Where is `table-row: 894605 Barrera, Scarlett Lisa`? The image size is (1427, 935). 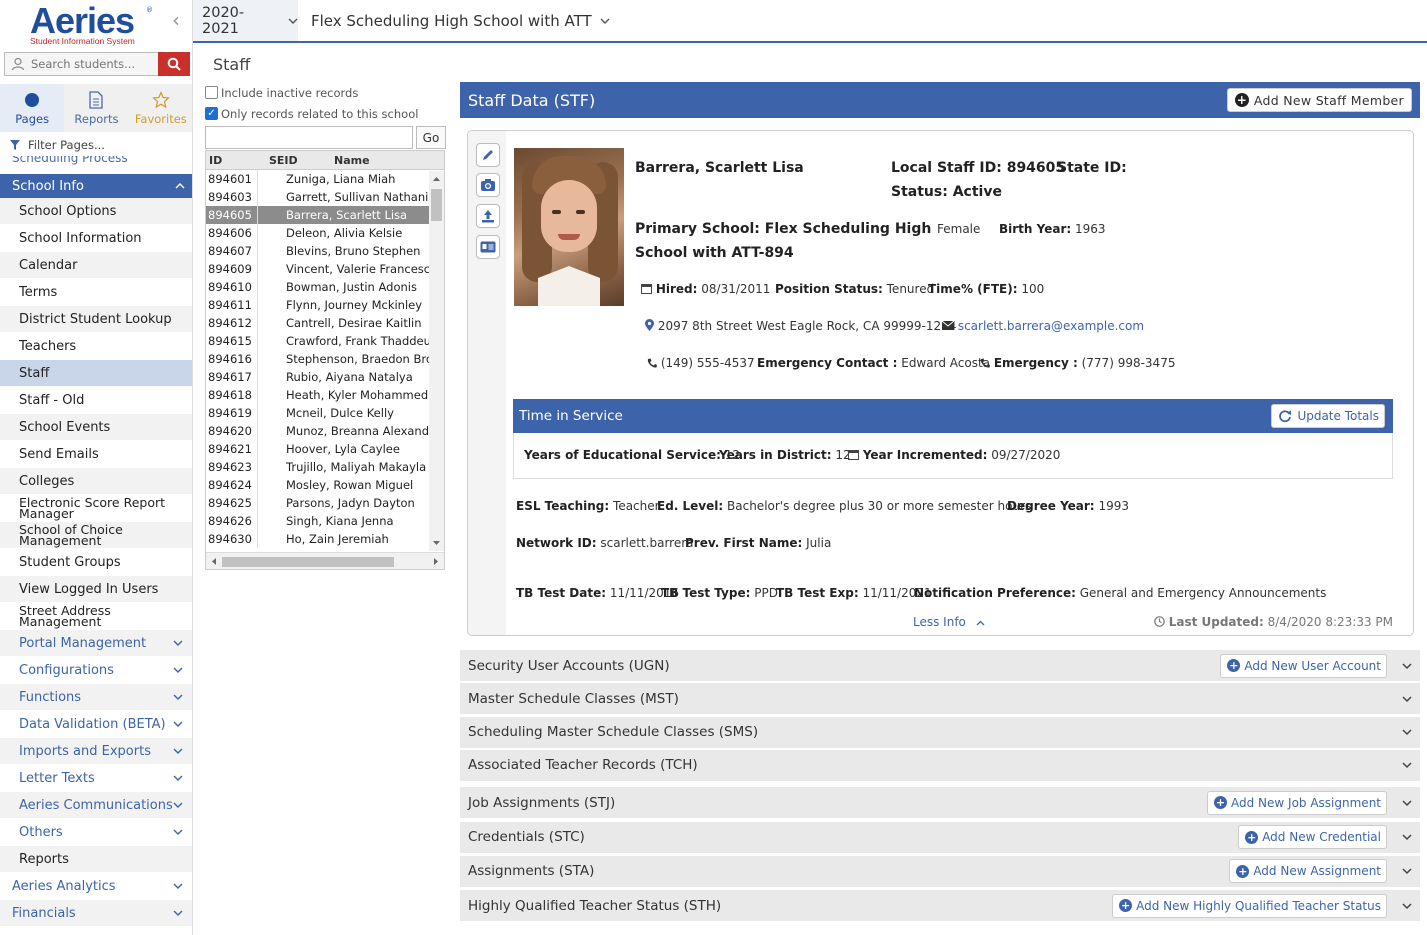
table-row: 894605 Barrera, Scarlett Lisa is located at coordinates (318, 215).